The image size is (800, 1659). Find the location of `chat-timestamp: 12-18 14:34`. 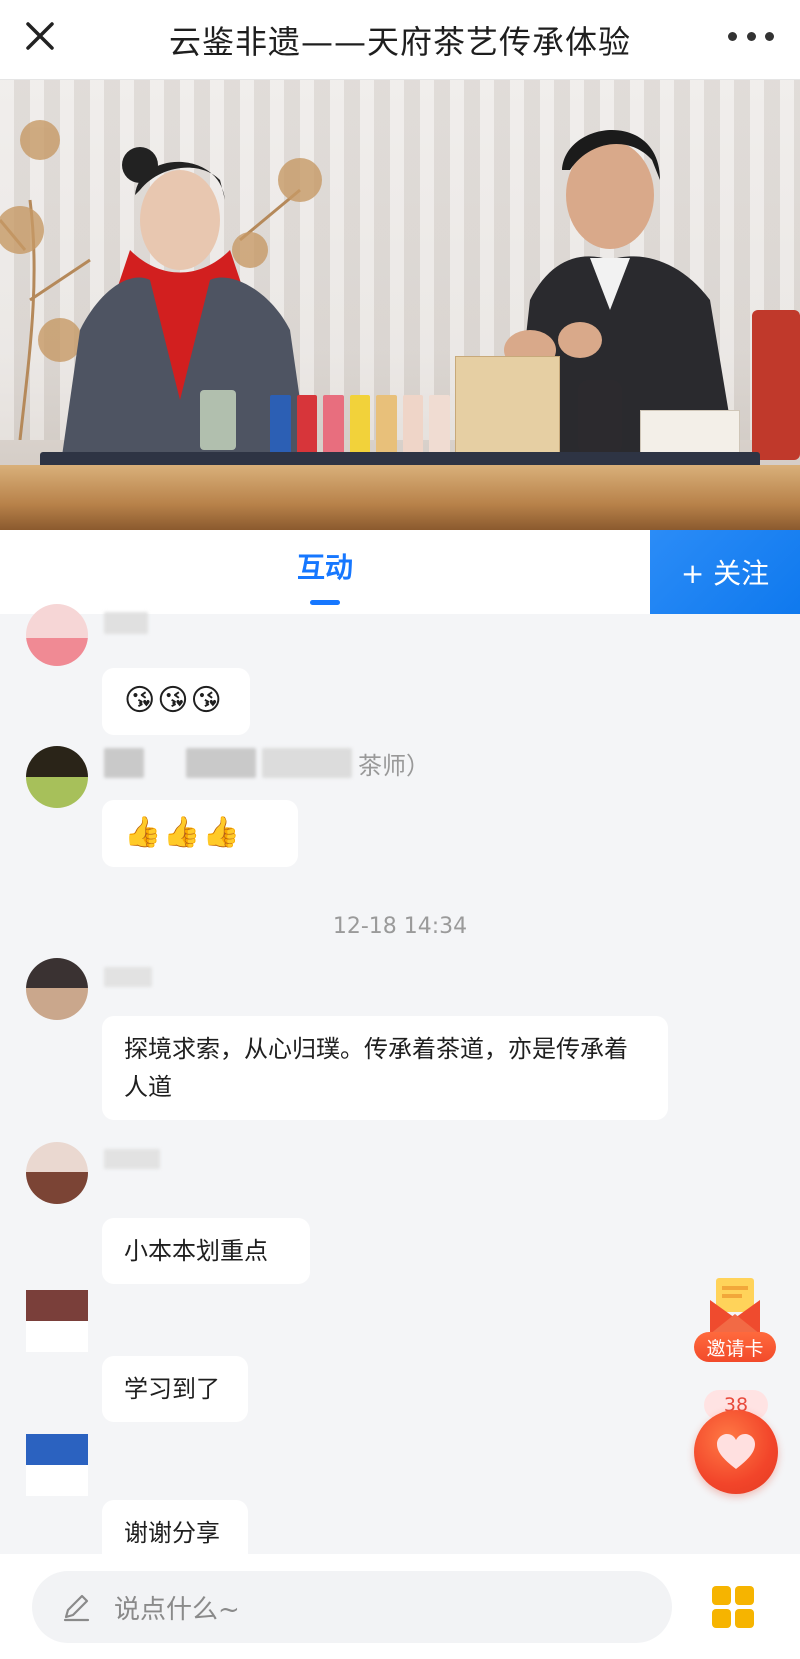

chat-timestamp: 12-18 14:34 is located at coordinates (400, 926).